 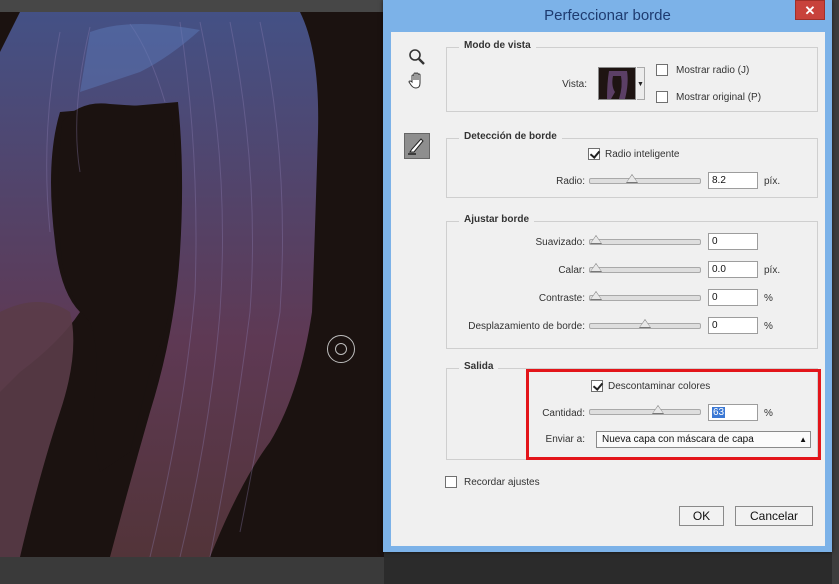 I want to click on radius-label: Radio:, so click(x=570, y=181).